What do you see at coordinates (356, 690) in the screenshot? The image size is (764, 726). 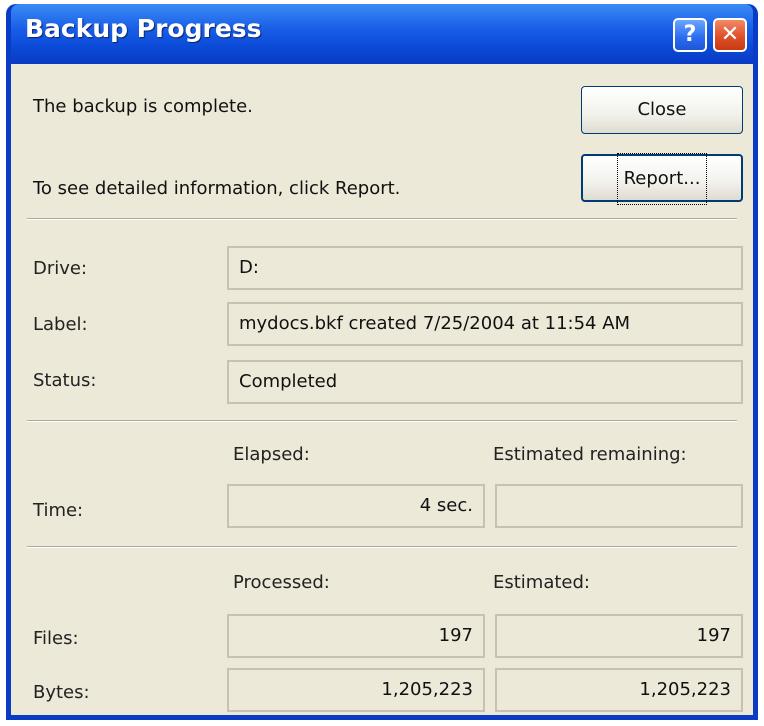 I see `bytes-processed-field: 1,205,223` at bounding box center [356, 690].